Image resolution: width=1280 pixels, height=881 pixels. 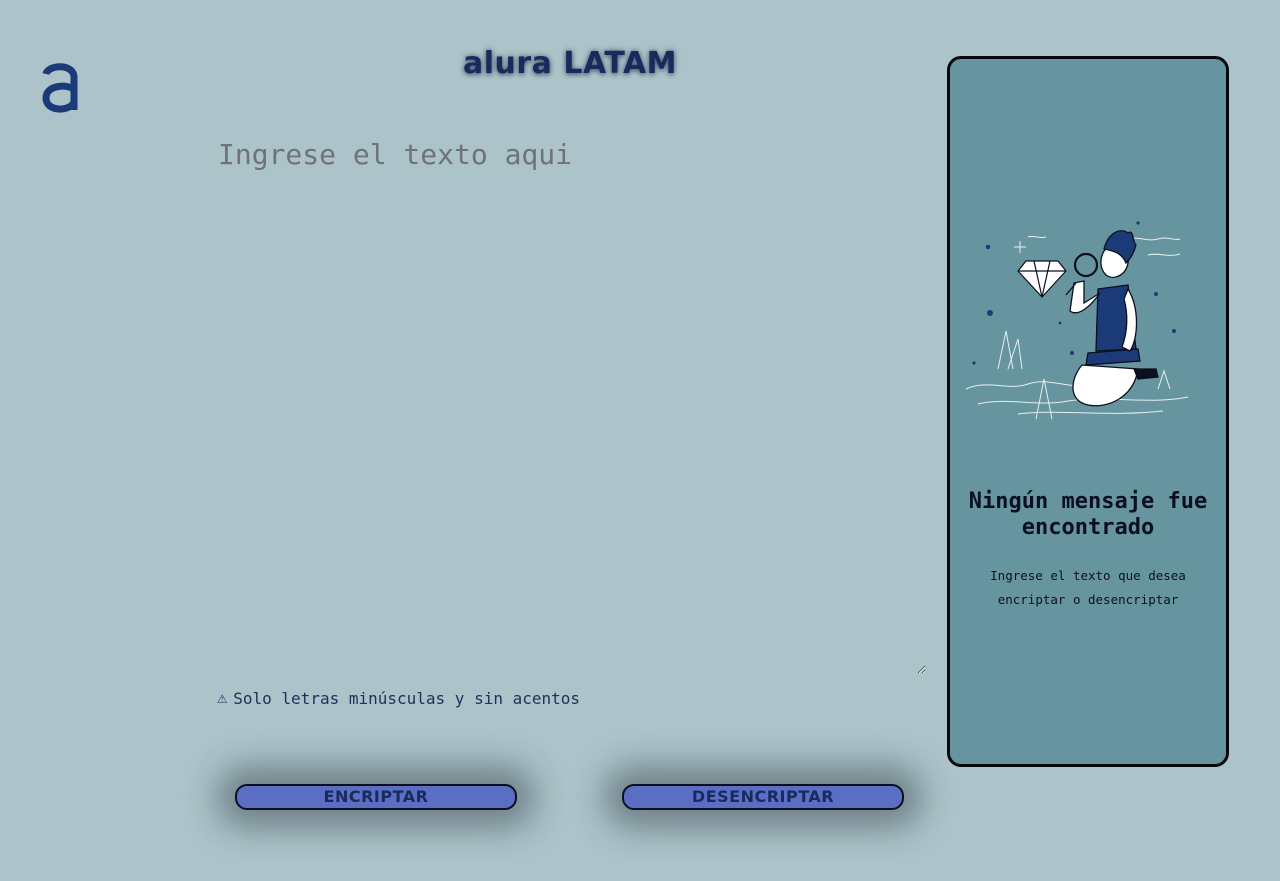 I want to click on input-warning: ⚠ Solo letras minúsculas y sin acentos, so click(x=398, y=698).